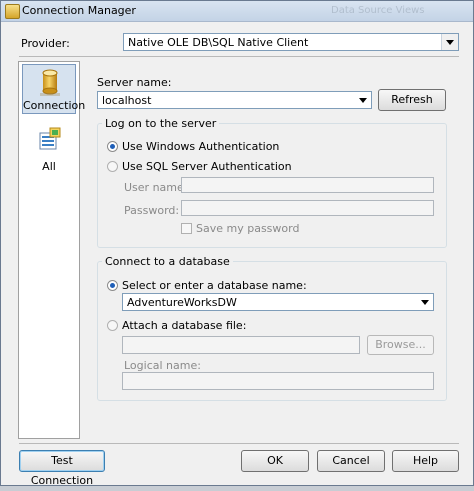 The image size is (474, 491). I want to click on windows-auth-label: Use Windows Authentication, so click(201, 146).